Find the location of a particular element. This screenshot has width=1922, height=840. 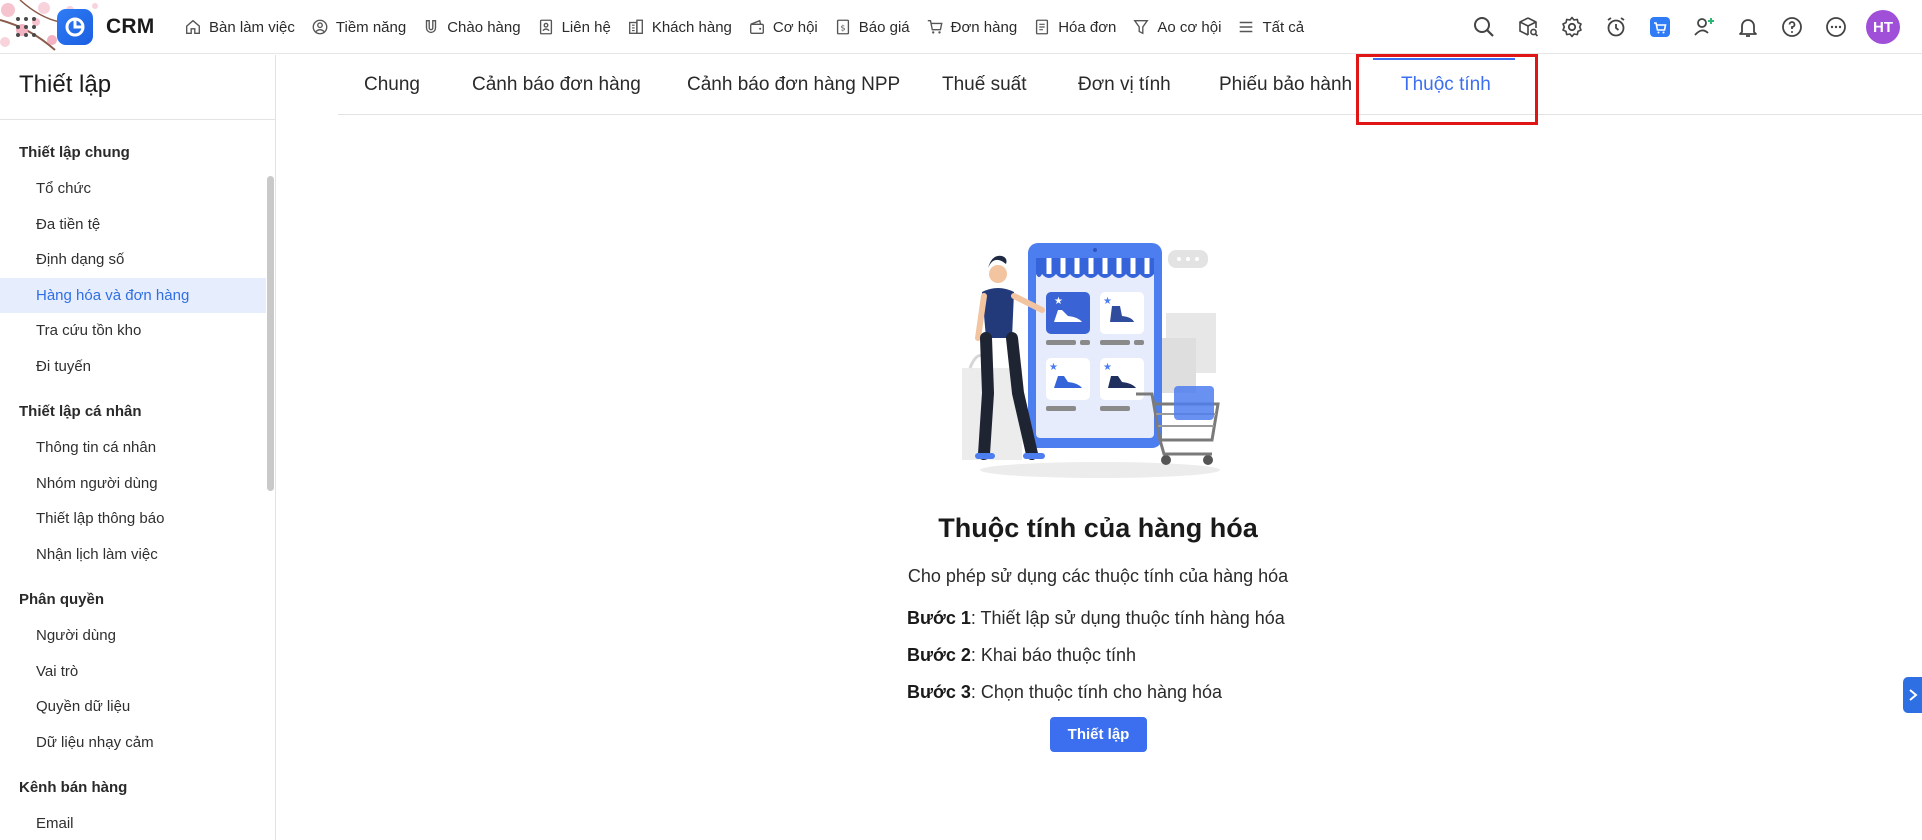

nav-item-label: Hóa đơn is located at coordinates (1087, 27).